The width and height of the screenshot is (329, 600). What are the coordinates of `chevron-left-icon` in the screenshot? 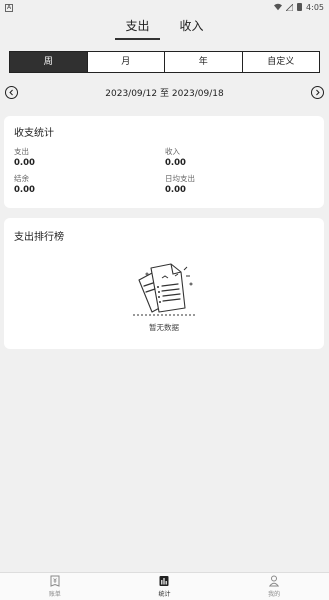 It's located at (11, 92).